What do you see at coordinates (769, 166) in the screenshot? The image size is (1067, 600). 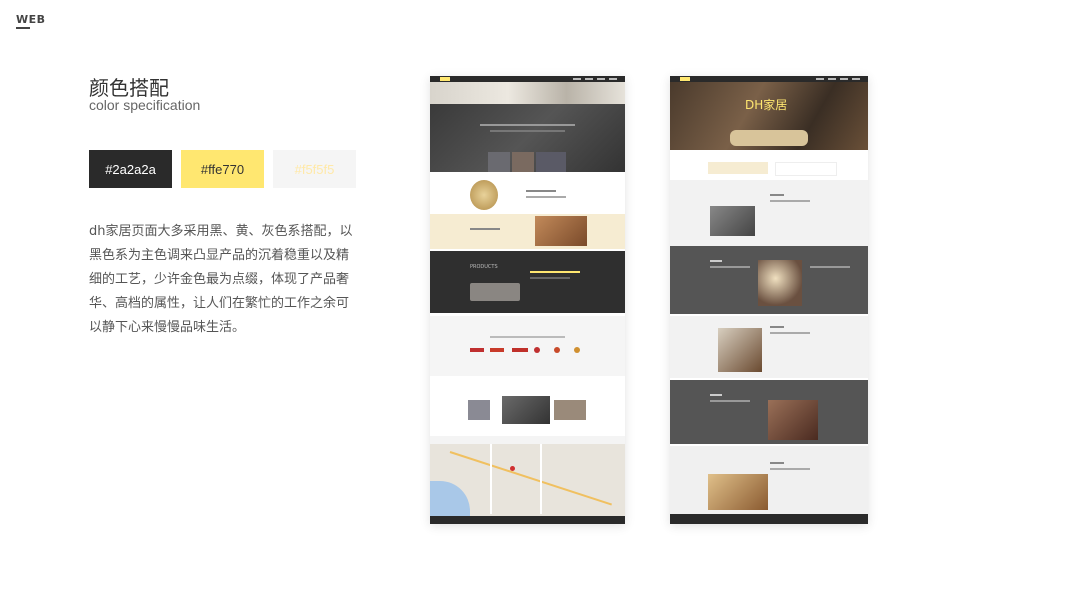 I see `category-tabs-section` at bounding box center [769, 166].